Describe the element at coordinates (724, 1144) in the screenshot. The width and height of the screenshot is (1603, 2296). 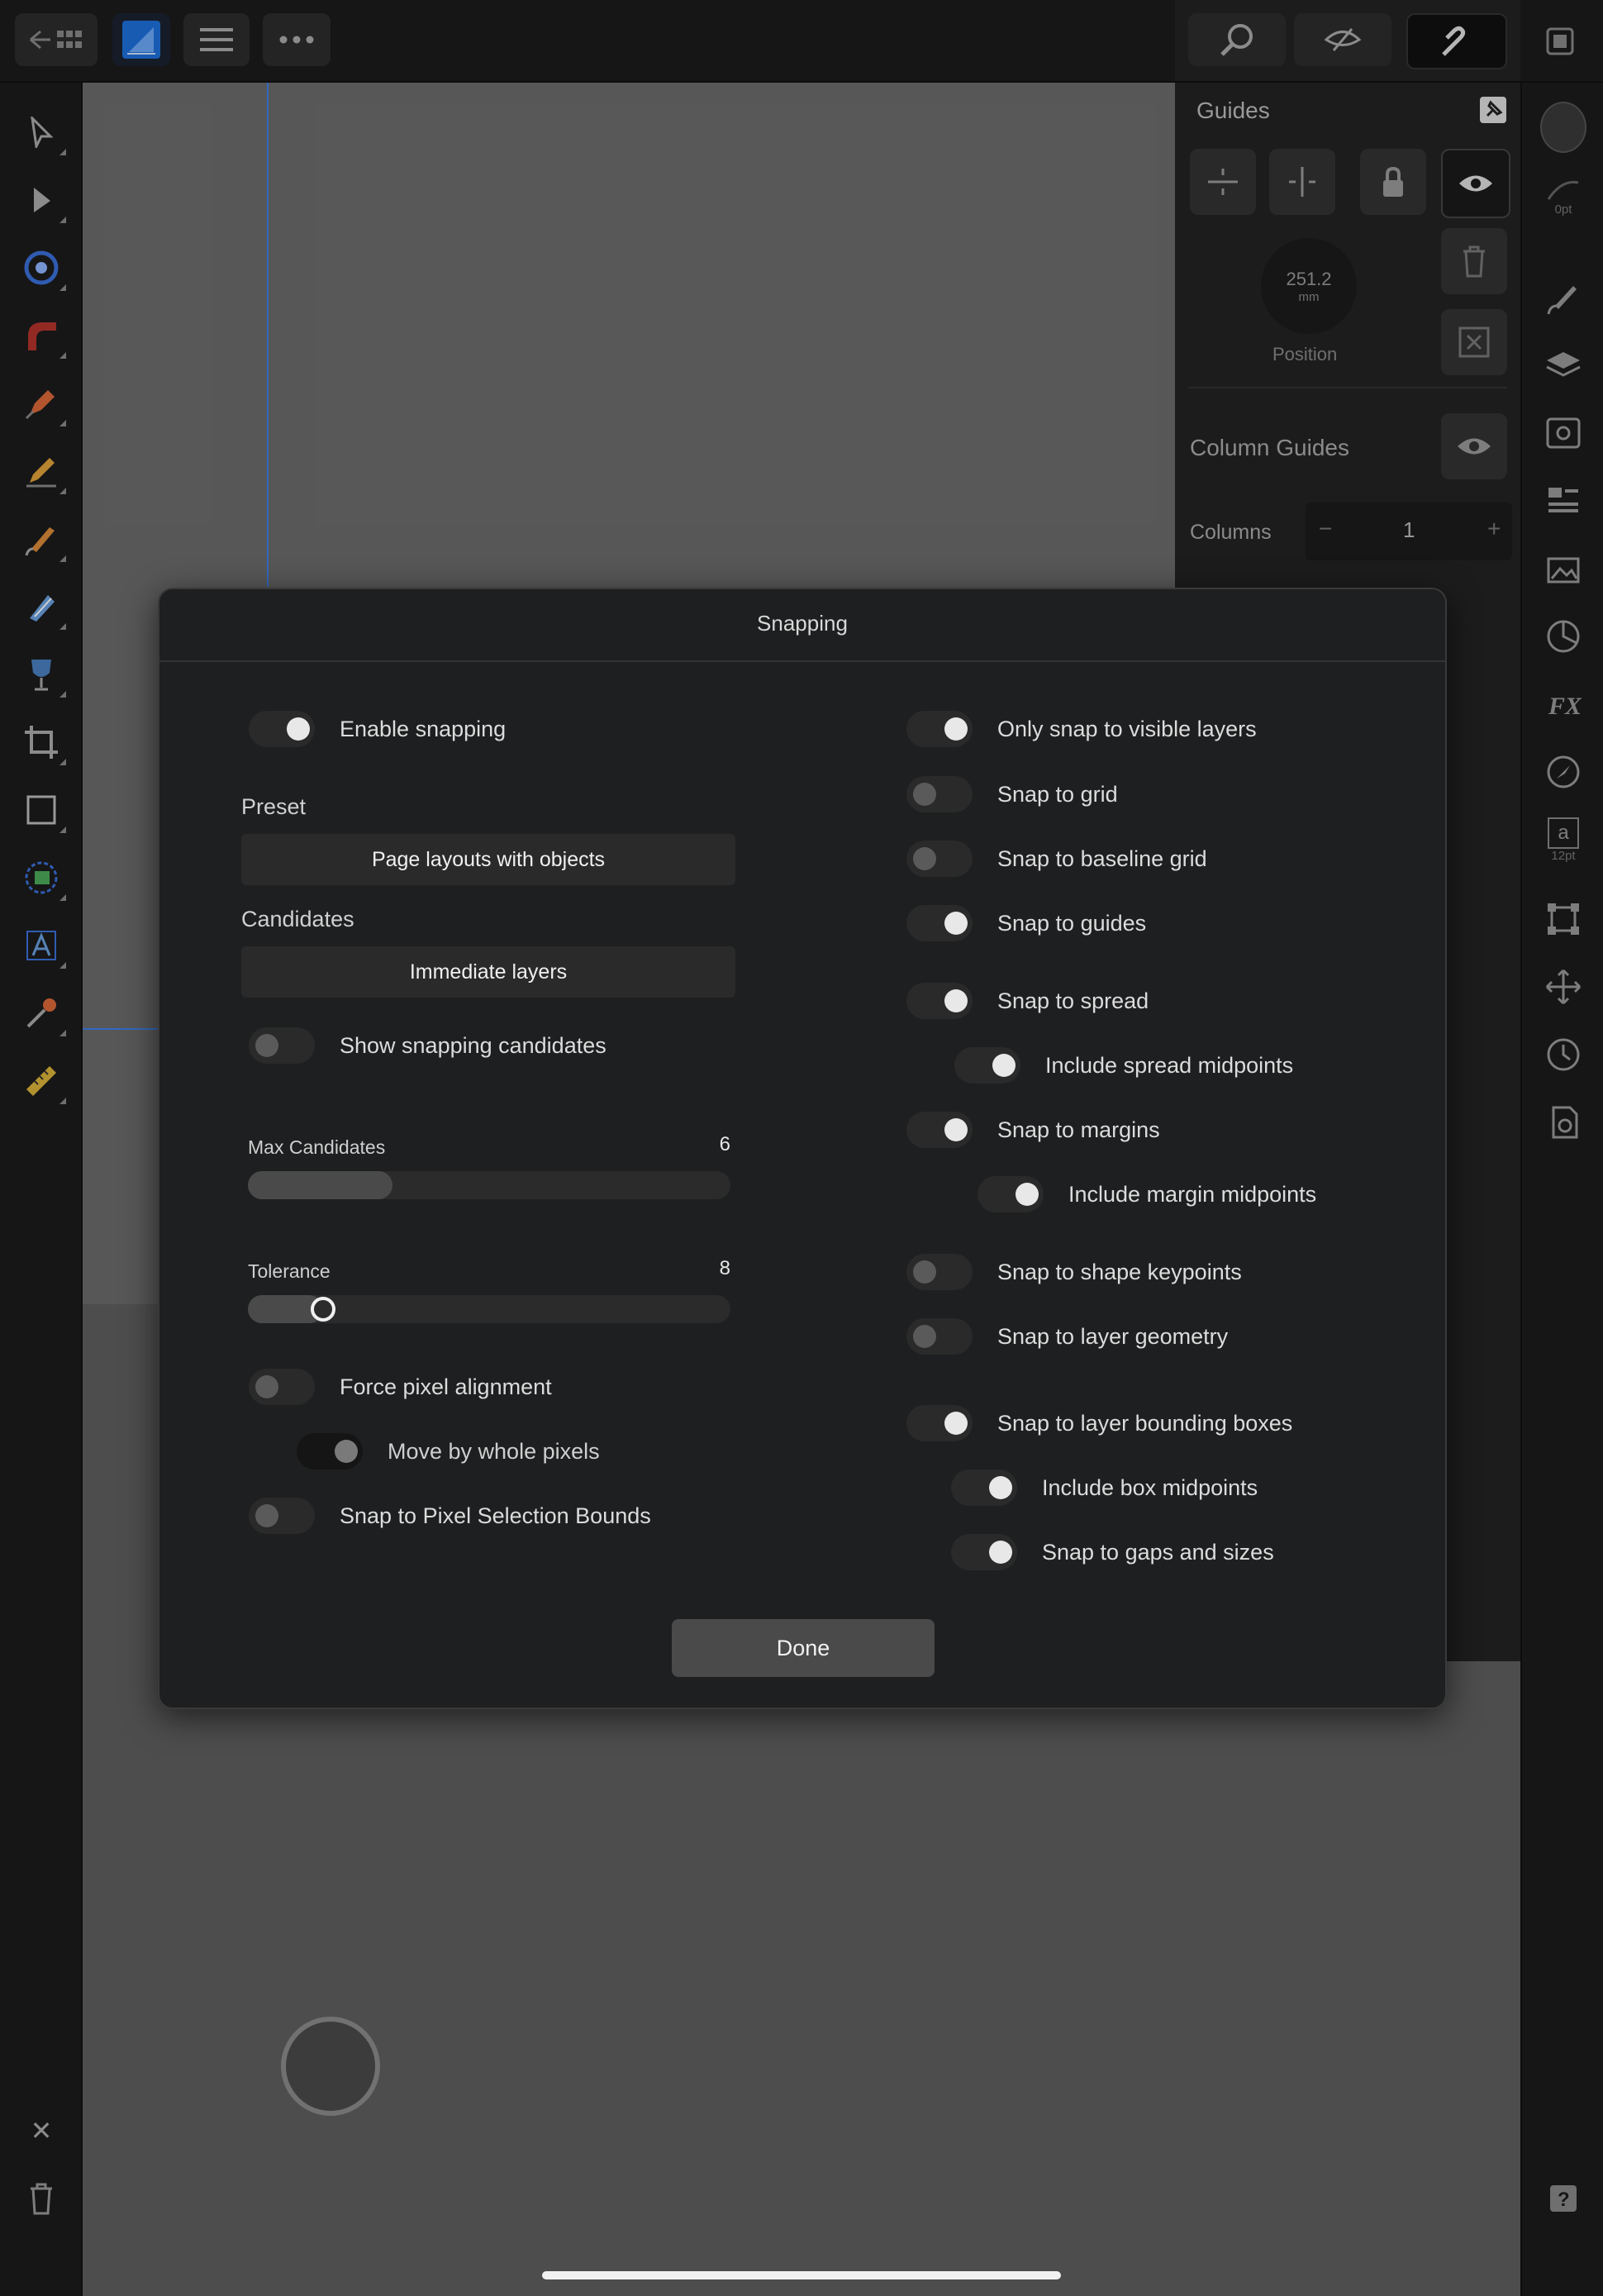
I see `max-candidates-value: 6` at that location.